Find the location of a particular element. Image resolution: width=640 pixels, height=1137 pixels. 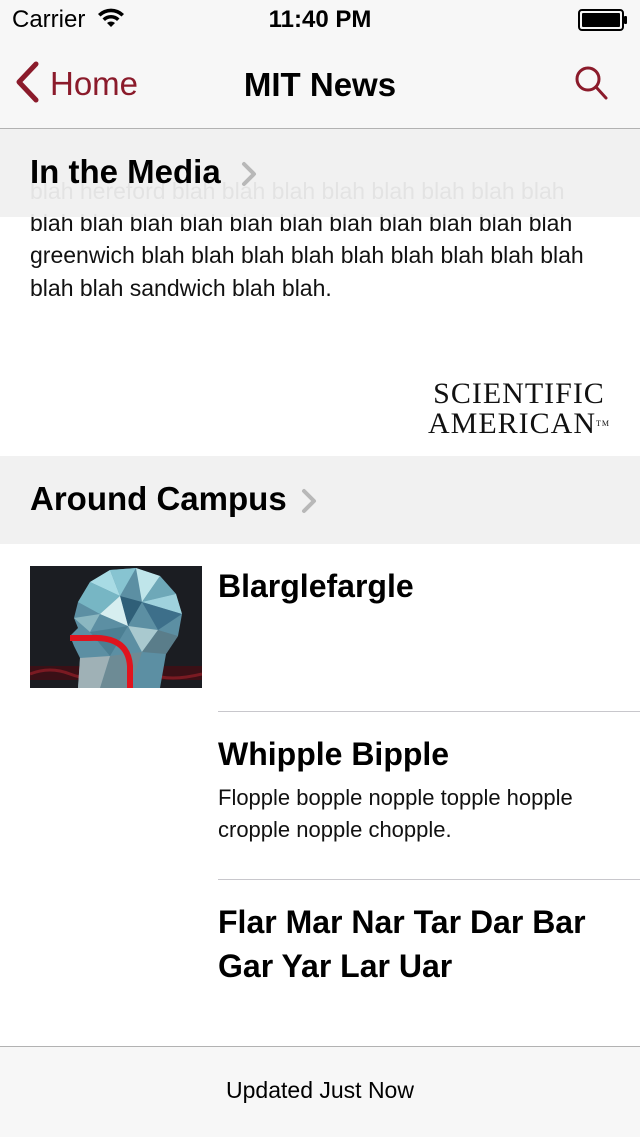

status-bar: Carrier 11:40 PM is located at coordinates (320, 20).